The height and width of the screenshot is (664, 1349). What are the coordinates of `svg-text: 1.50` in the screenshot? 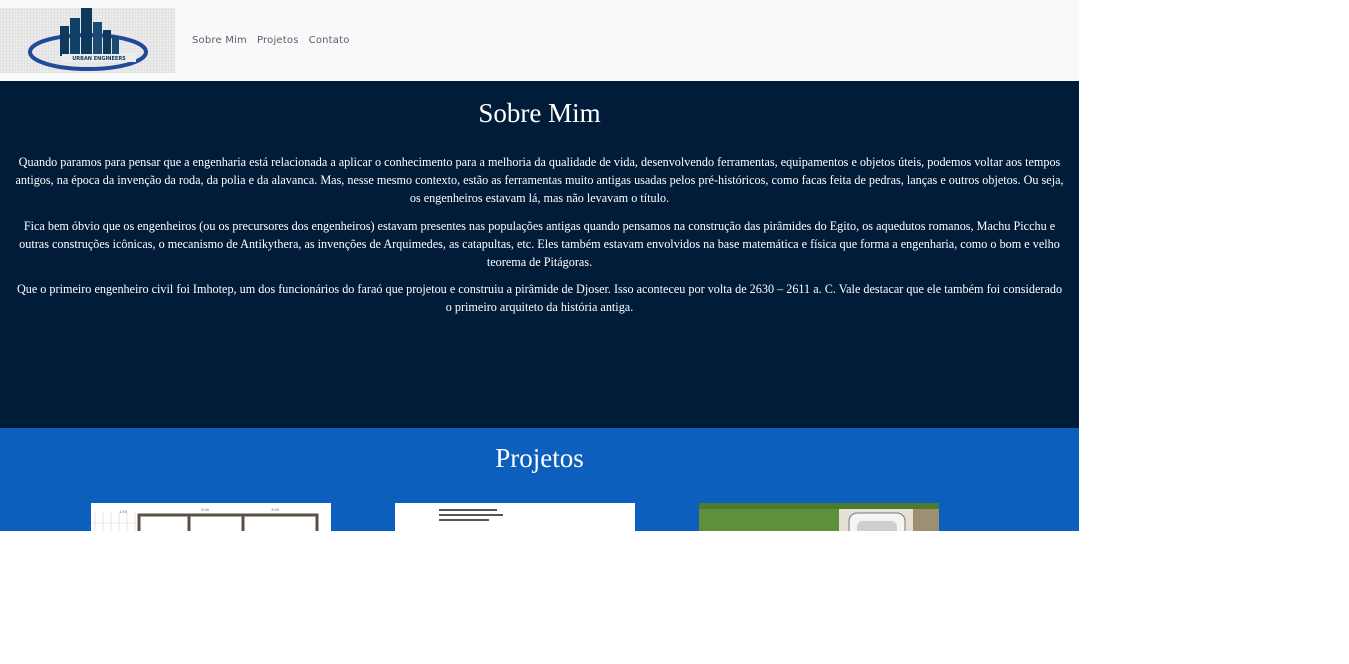 It's located at (123, 512).